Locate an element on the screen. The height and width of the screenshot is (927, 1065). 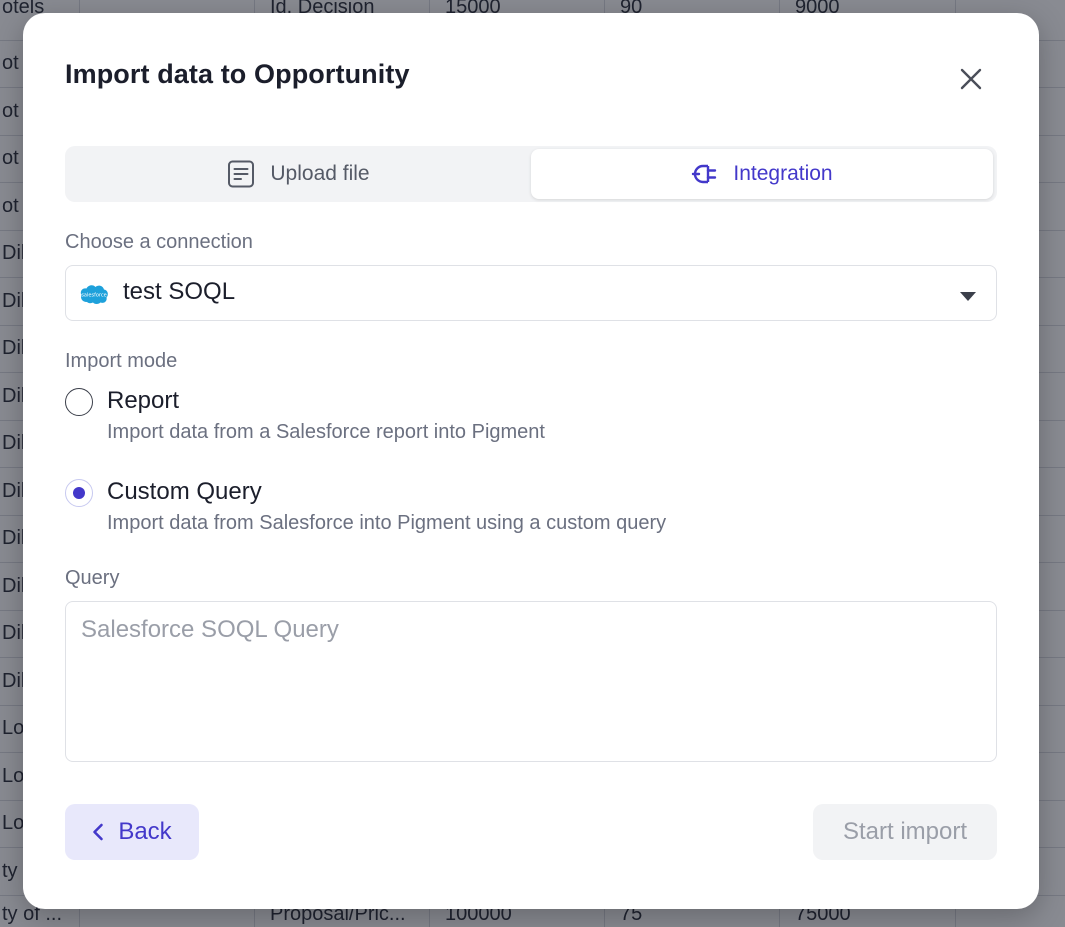
import-mode-label: Import mode is located at coordinates (121, 361).